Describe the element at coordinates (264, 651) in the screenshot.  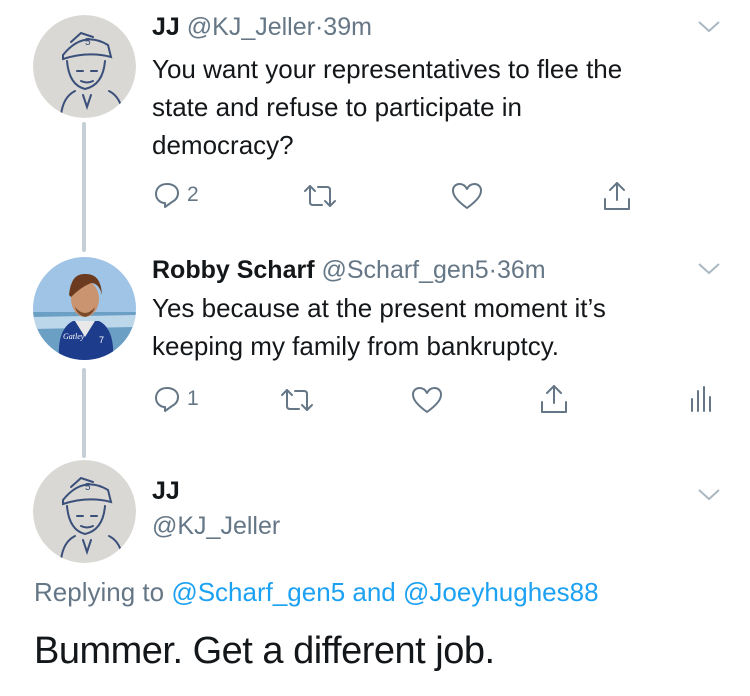
I see `main-tweet-text: Bummer. Get a different job.` at that location.